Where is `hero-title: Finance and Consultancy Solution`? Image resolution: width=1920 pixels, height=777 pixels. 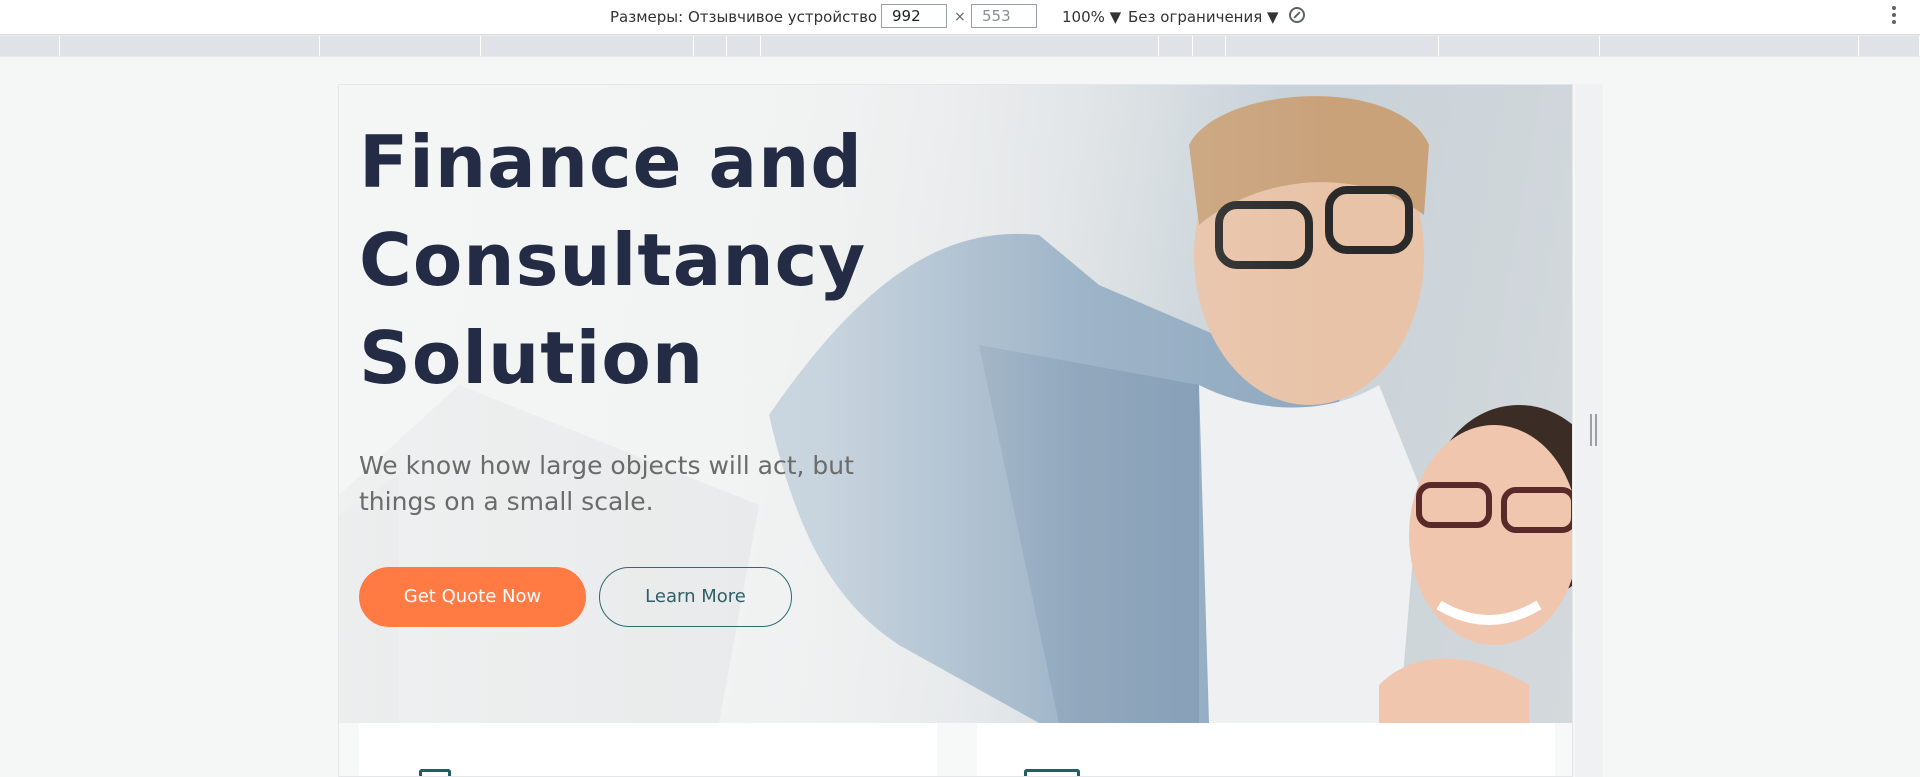 hero-title: Finance and Consultancy Solution is located at coordinates (613, 260).